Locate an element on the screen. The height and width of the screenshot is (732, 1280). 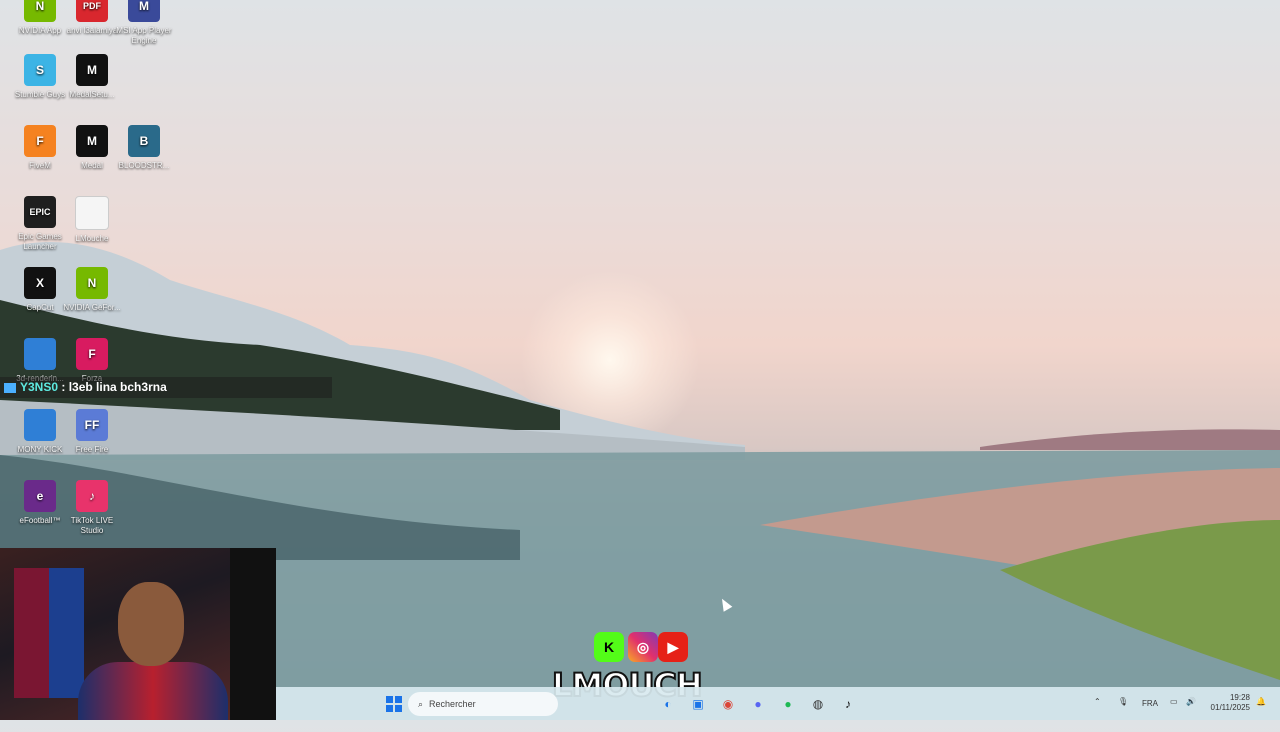
bell-icon: 🔔 is located at coordinates (1261, 701).